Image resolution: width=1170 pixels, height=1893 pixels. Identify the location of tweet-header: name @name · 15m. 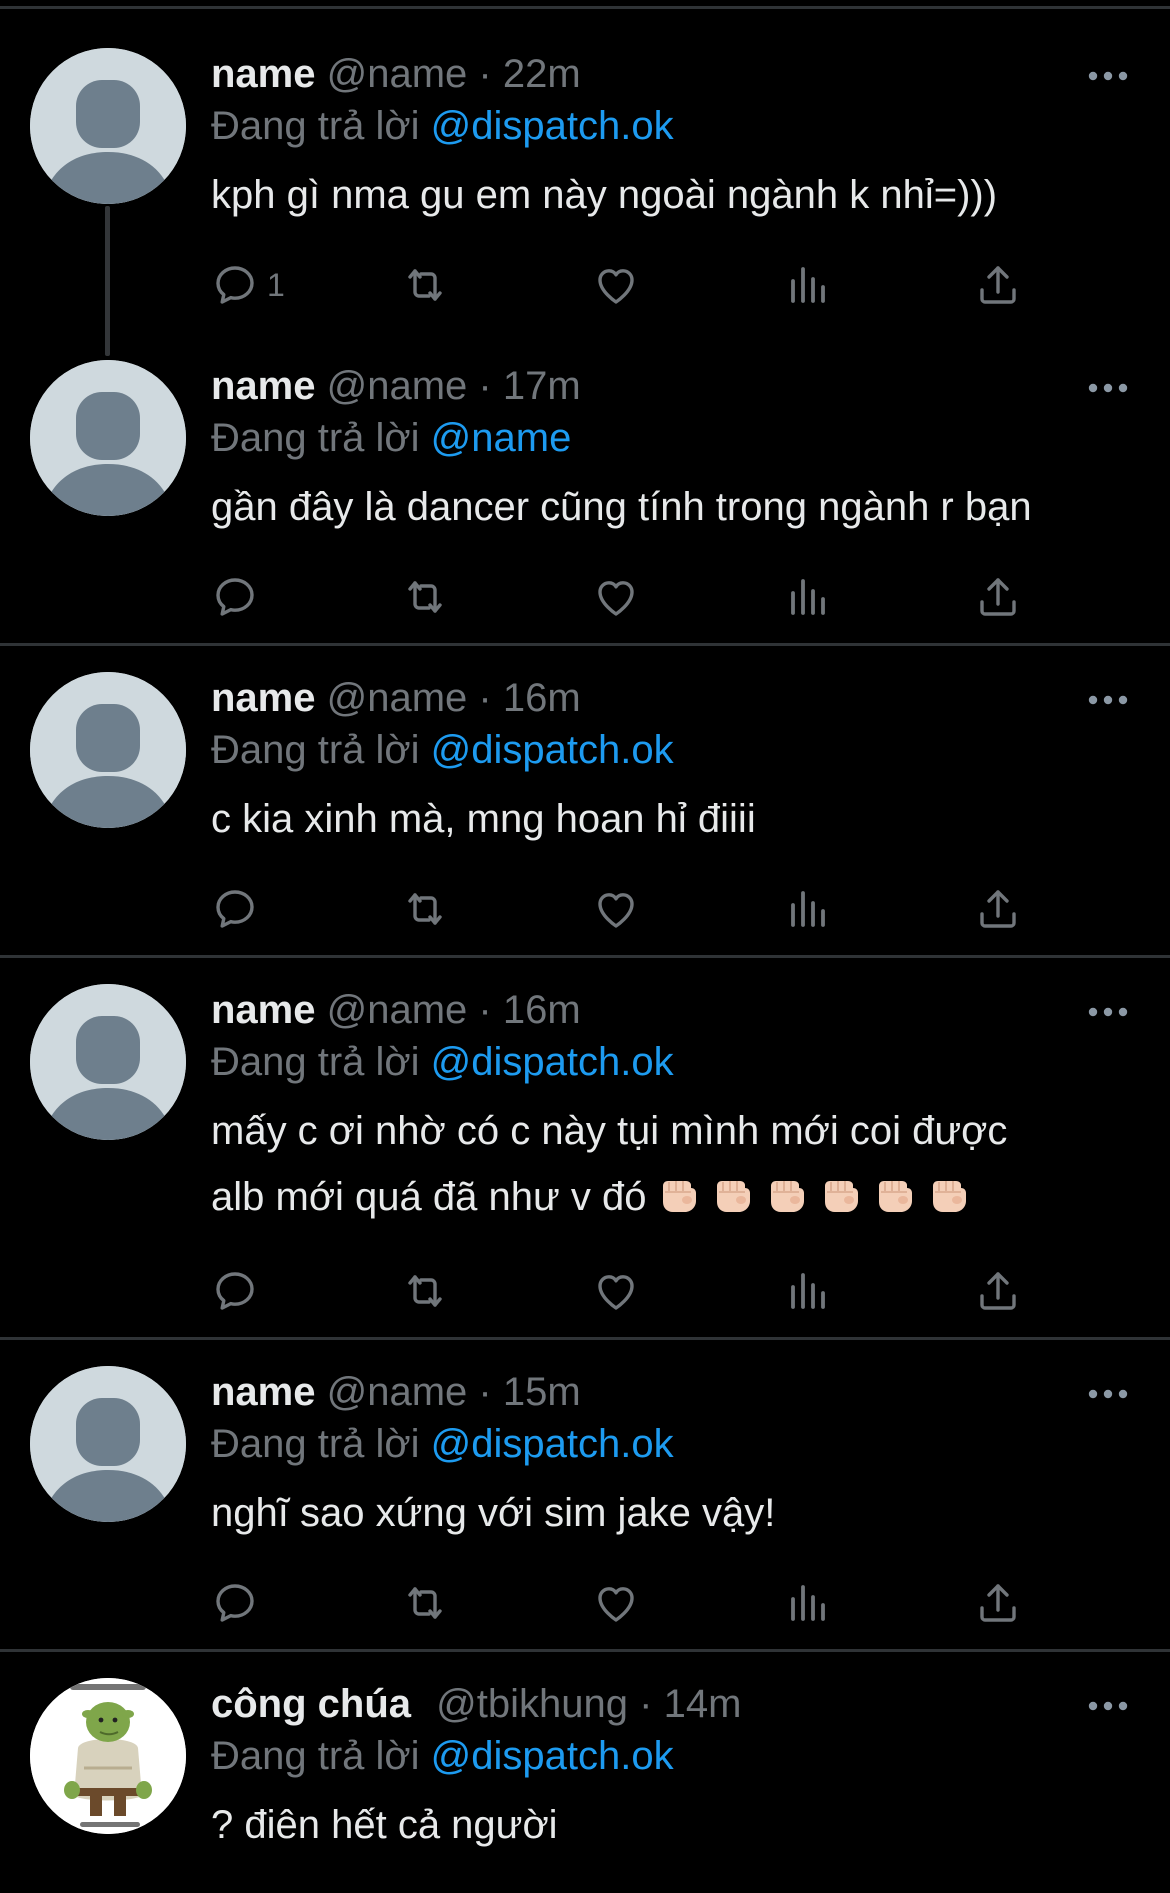
(396, 1392).